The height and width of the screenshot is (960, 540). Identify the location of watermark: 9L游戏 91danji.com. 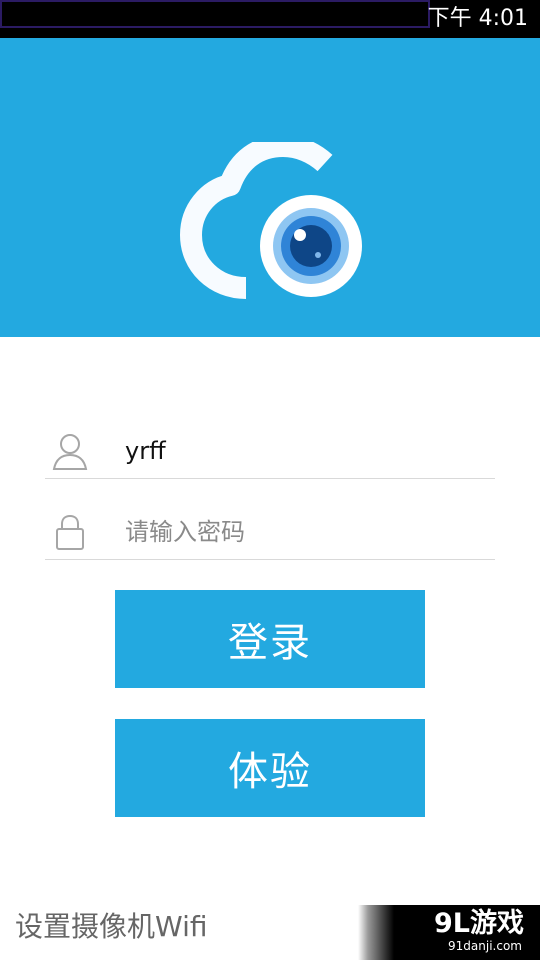
(449, 932).